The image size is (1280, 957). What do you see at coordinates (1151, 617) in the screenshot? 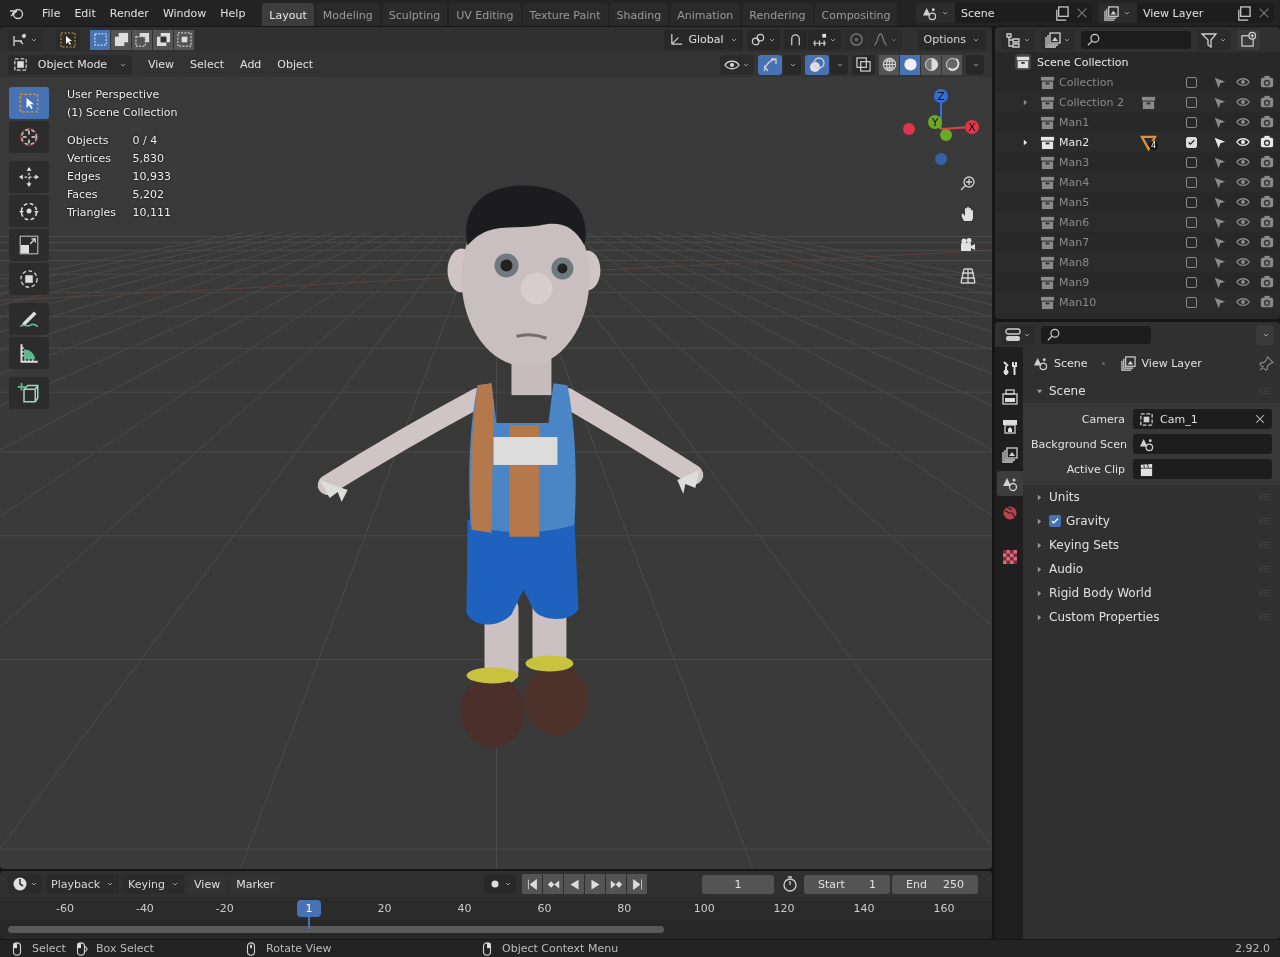
I see `panel-header: Custom Properties` at bounding box center [1151, 617].